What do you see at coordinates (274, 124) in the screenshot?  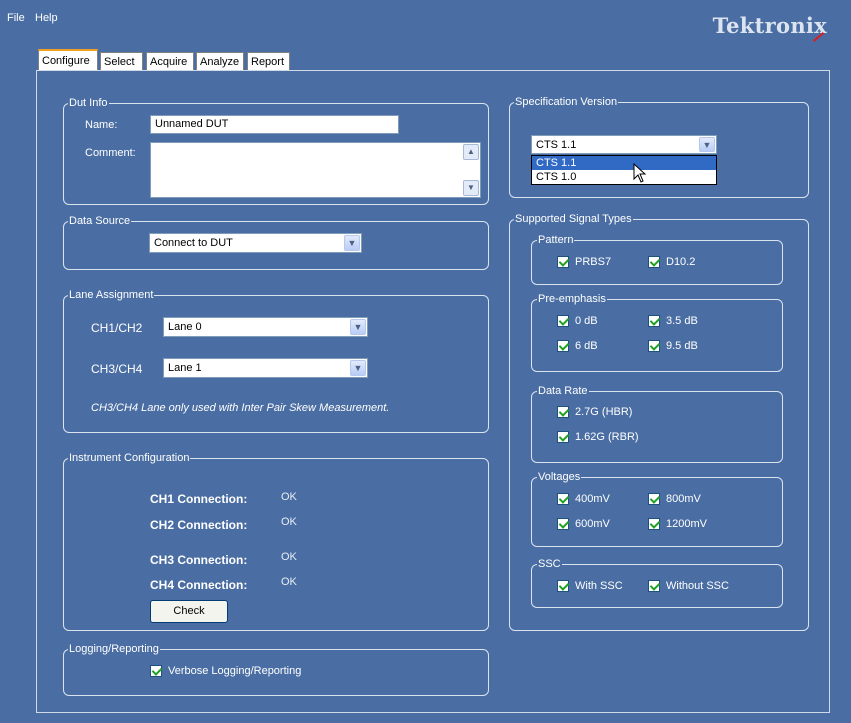 I see `name-input: Unnamed DUT` at bounding box center [274, 124].